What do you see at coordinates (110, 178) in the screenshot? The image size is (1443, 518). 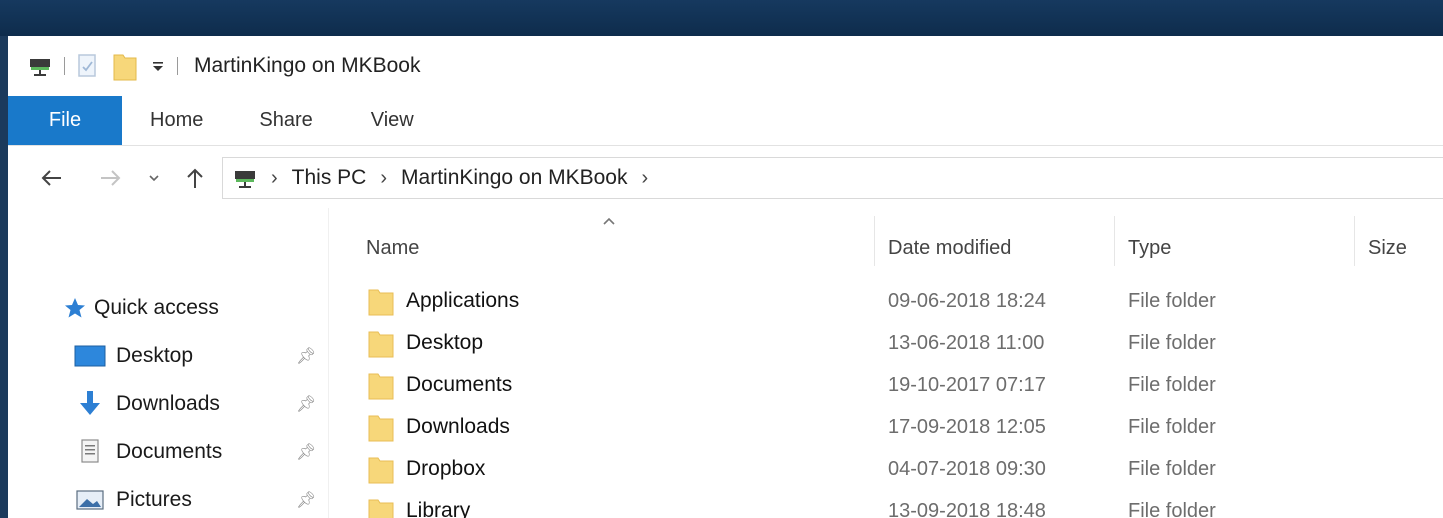 I see `forward-arrow-icon` at bounding box center [110, 178].